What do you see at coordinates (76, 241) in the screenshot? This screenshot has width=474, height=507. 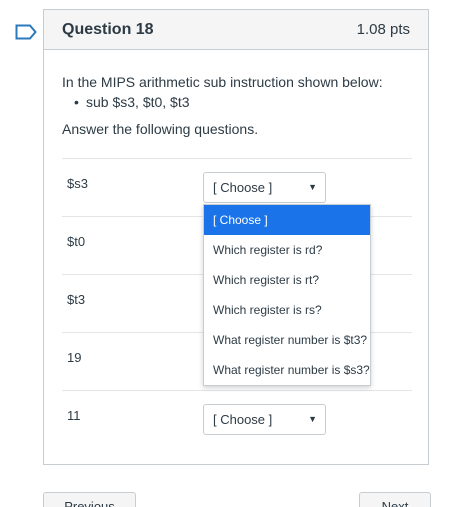 I see `row-label: $t0` at bounding box center [76, 241].